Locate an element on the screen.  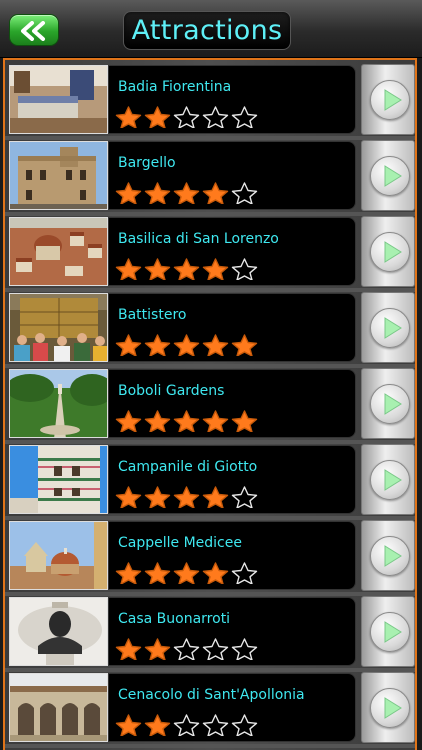
list-item: Campanile di Giotto is located at coordinates (212, 479).